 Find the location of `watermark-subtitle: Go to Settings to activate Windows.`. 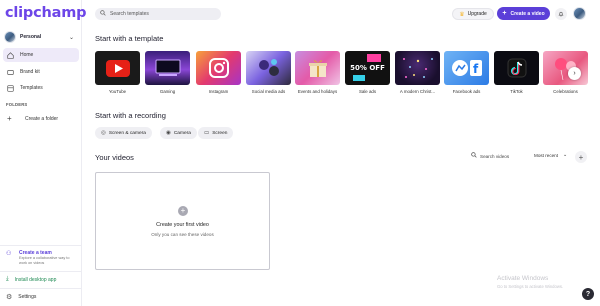

watermark-subtitle: Go to Settings to activate Windows. is located at coordinates (530, 286).